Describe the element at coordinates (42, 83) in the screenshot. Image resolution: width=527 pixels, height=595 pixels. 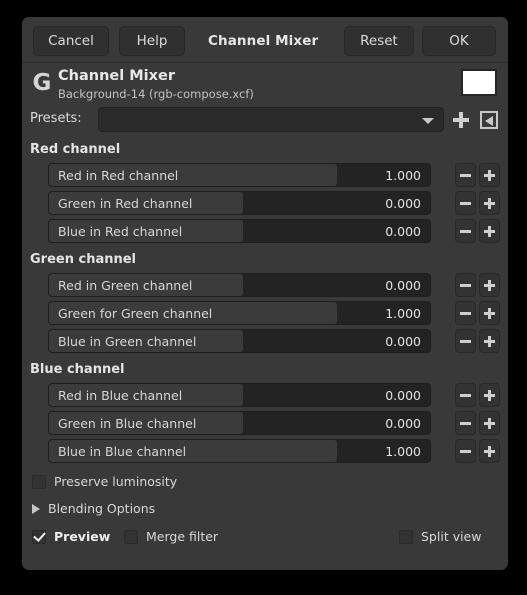
I see `gimp-logo-icon: G` at that location.